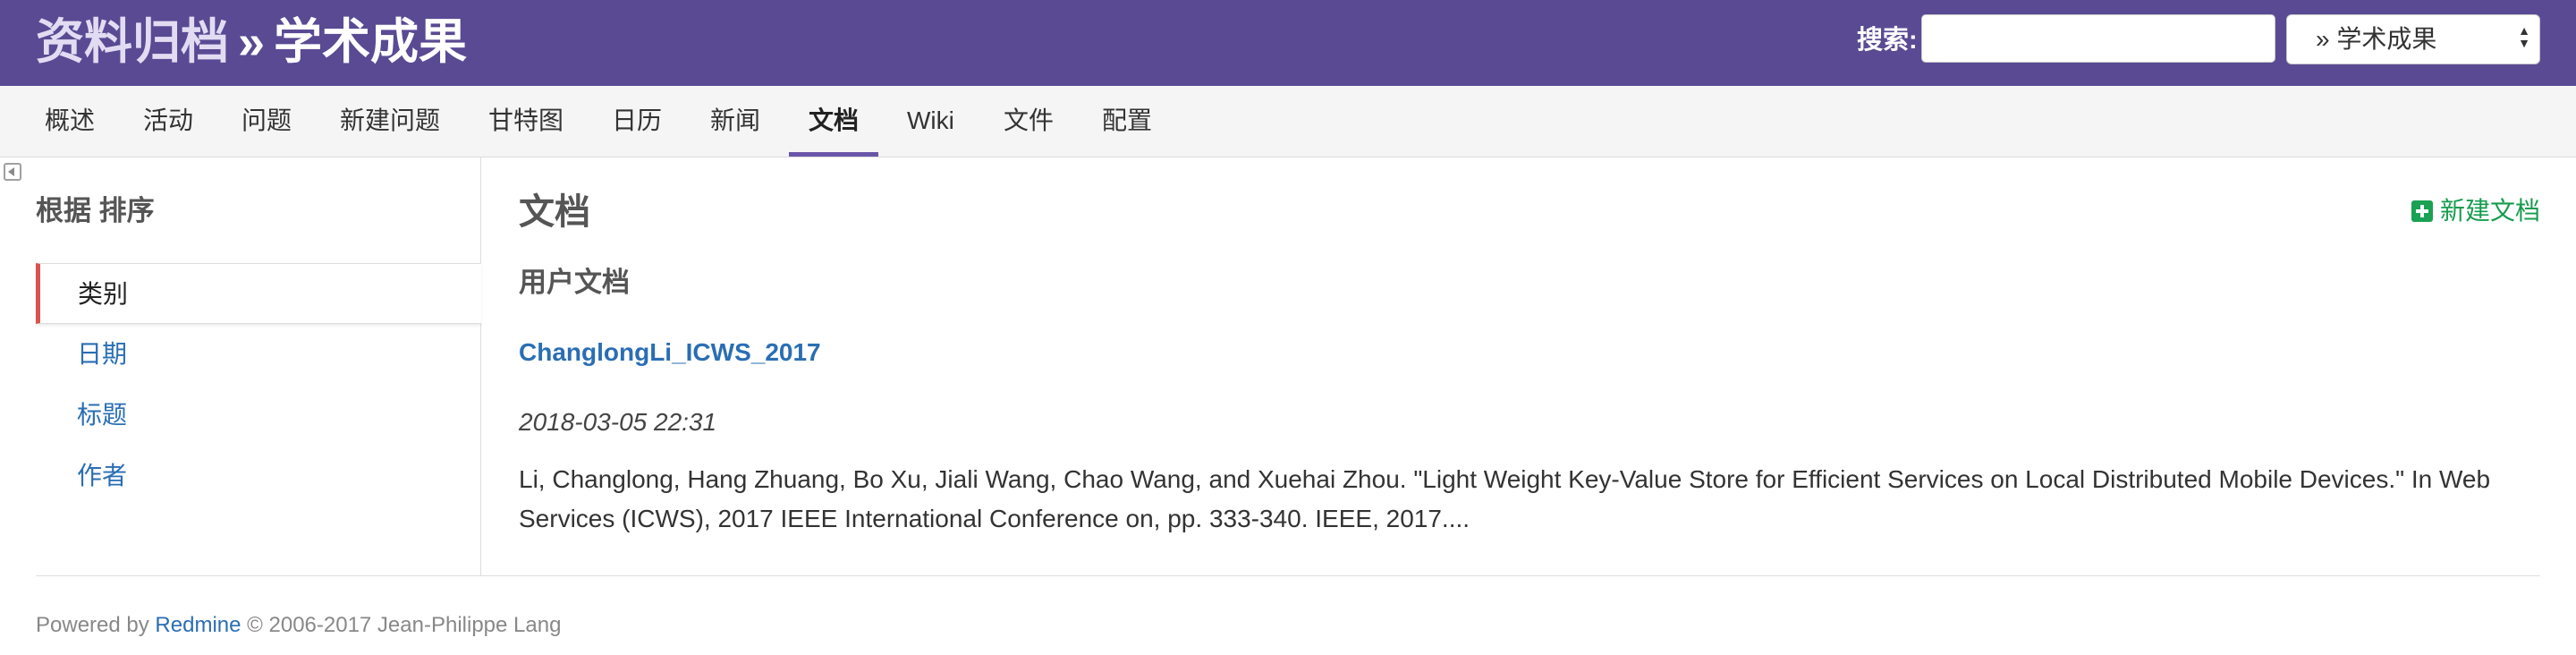 The height and width of the screenshot is (655, 2576). What do you see at coordinates (930, 122) in the screenshot?
I see `tab-wiki: Wiki` at bounding box center [930, 122].